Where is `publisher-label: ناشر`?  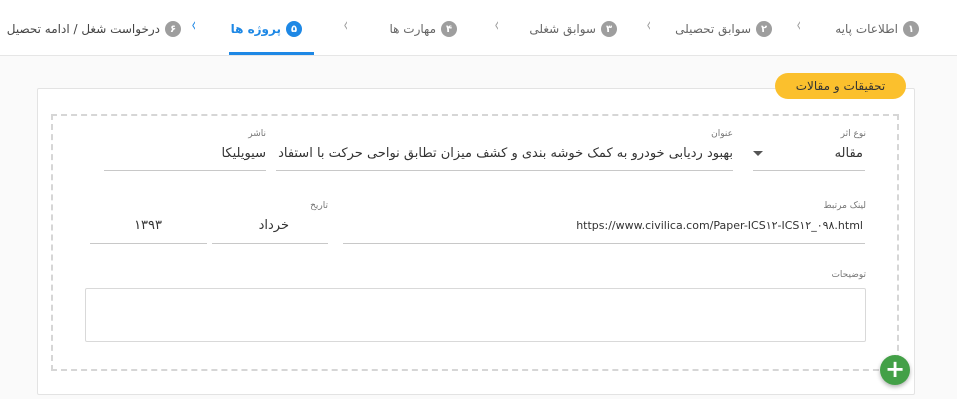
publisher-label: ناشر is located at coordinates (257, 134).